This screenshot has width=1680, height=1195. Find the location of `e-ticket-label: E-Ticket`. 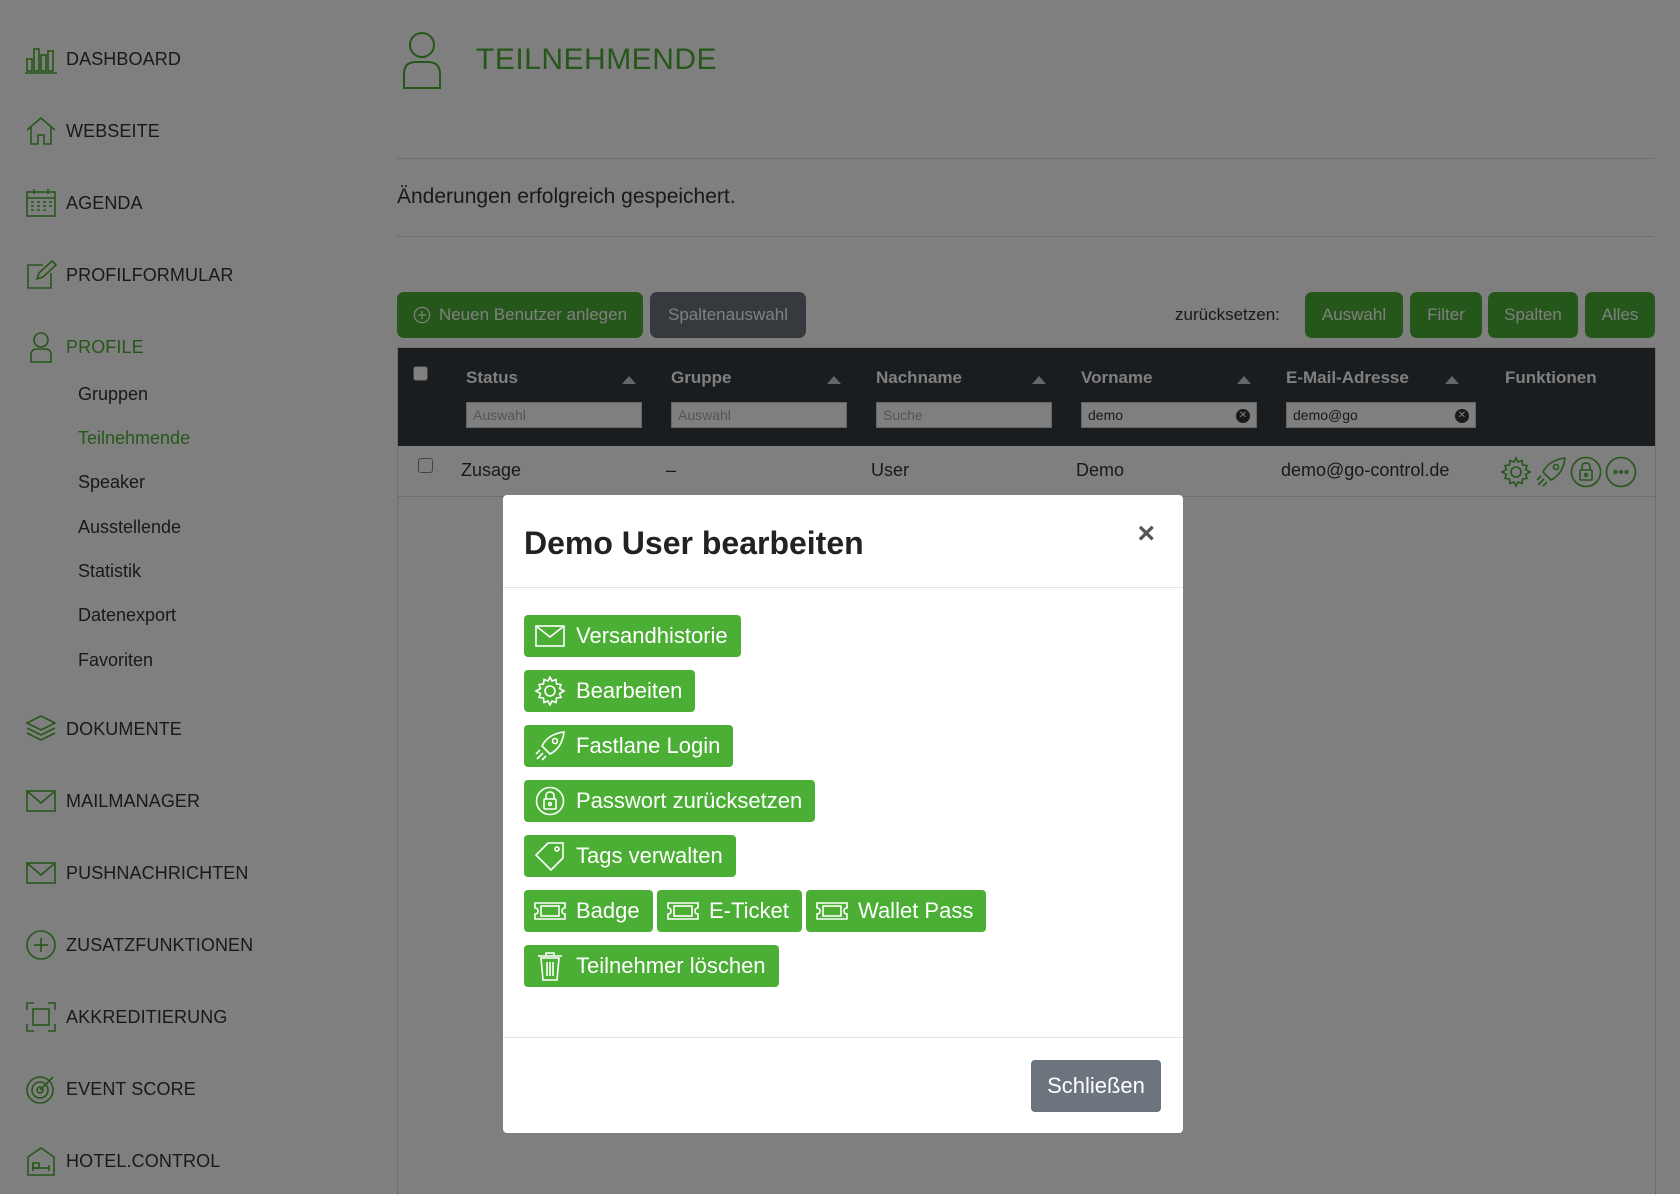

e-ticket-label: E-Ticket is located at coordinates (749, 910).